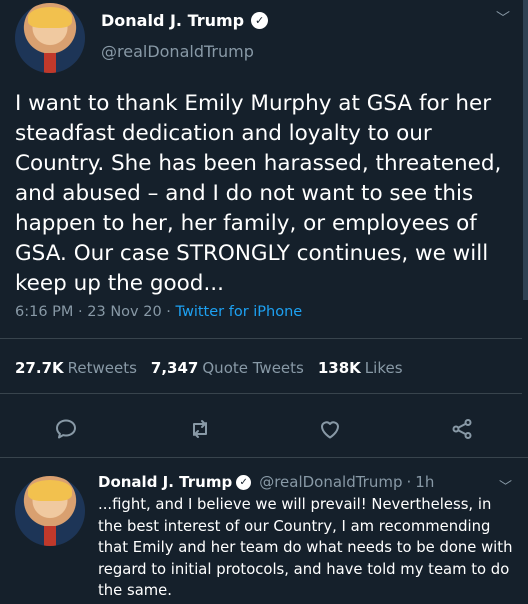 The image size is (528, 604). What do you see at coordinates (174, 368) in the screenshot?
I see `quote-tweets-count: 7,347` at bounding box center [174, 368].